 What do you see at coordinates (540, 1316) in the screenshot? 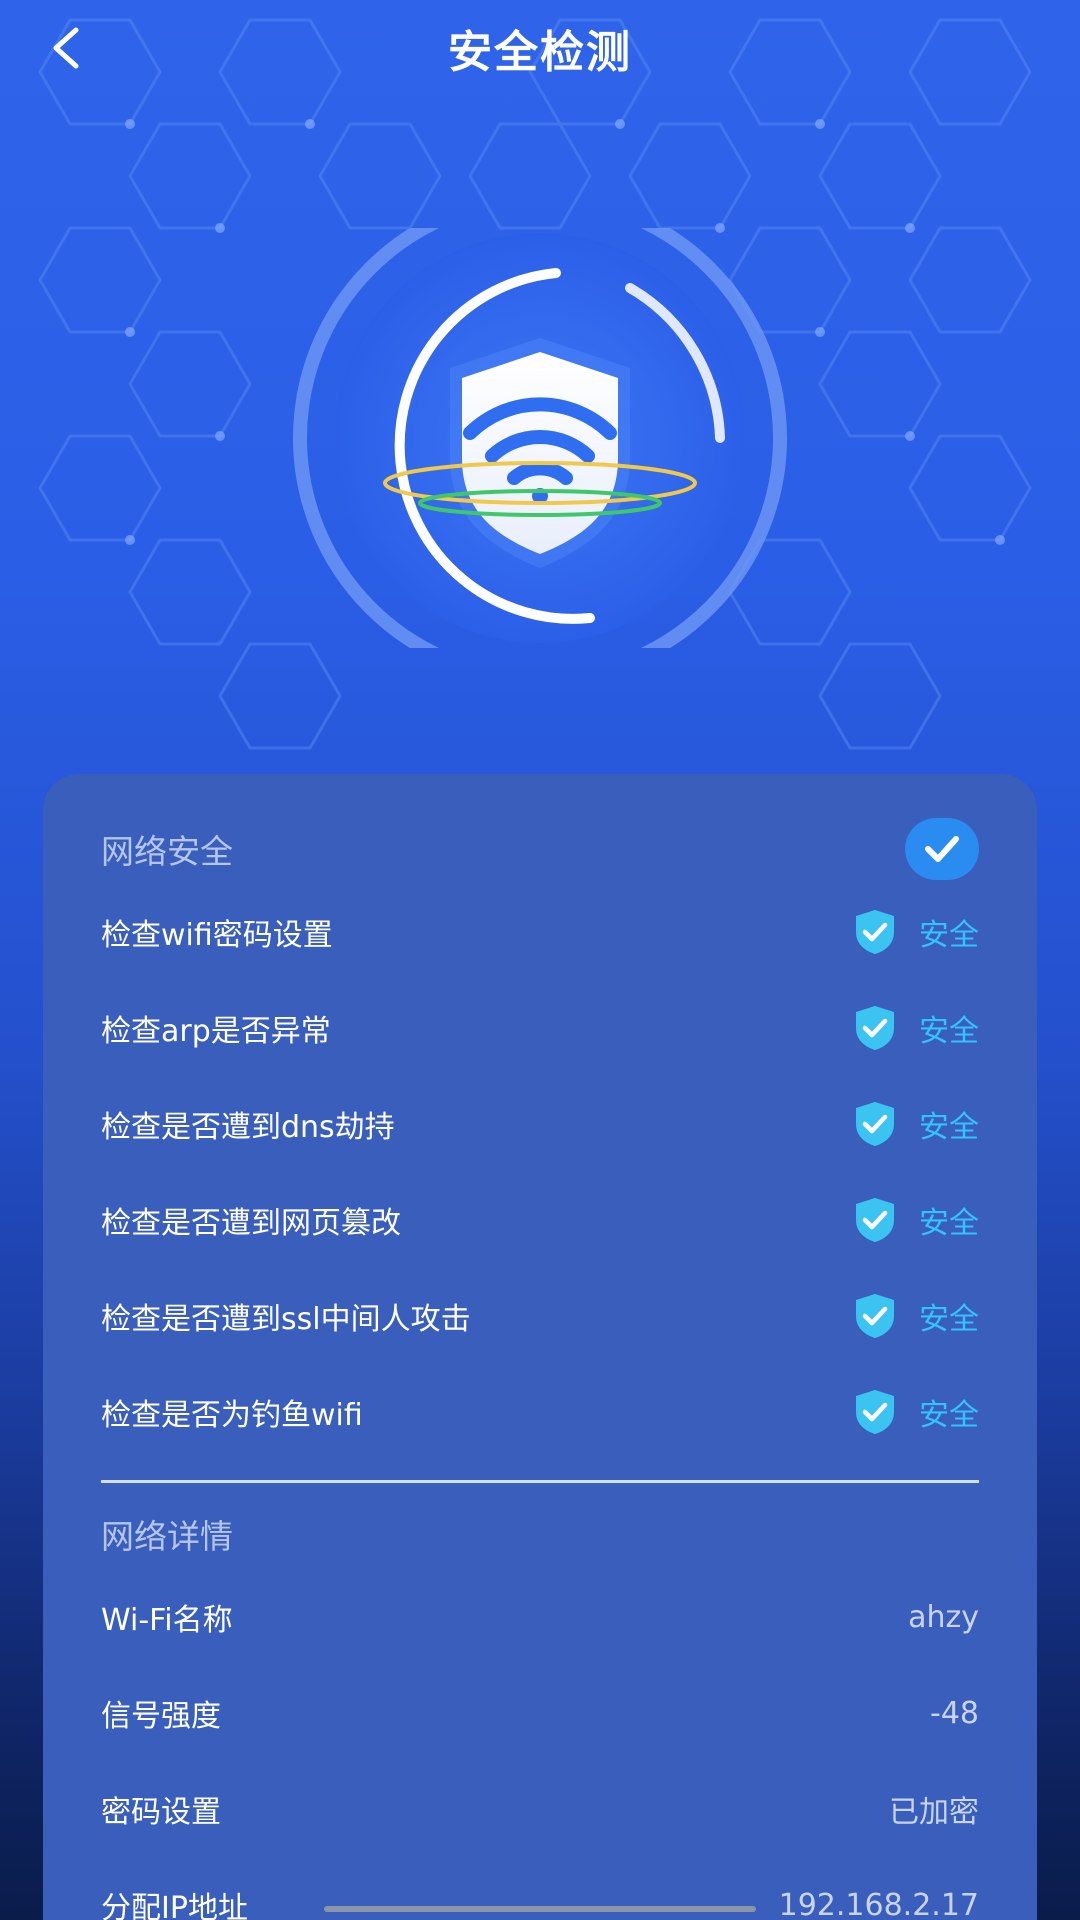
I see `security-check-row: 检查是否遭到ssl中间人攻击 安全` at bounding box center [540, 1316].